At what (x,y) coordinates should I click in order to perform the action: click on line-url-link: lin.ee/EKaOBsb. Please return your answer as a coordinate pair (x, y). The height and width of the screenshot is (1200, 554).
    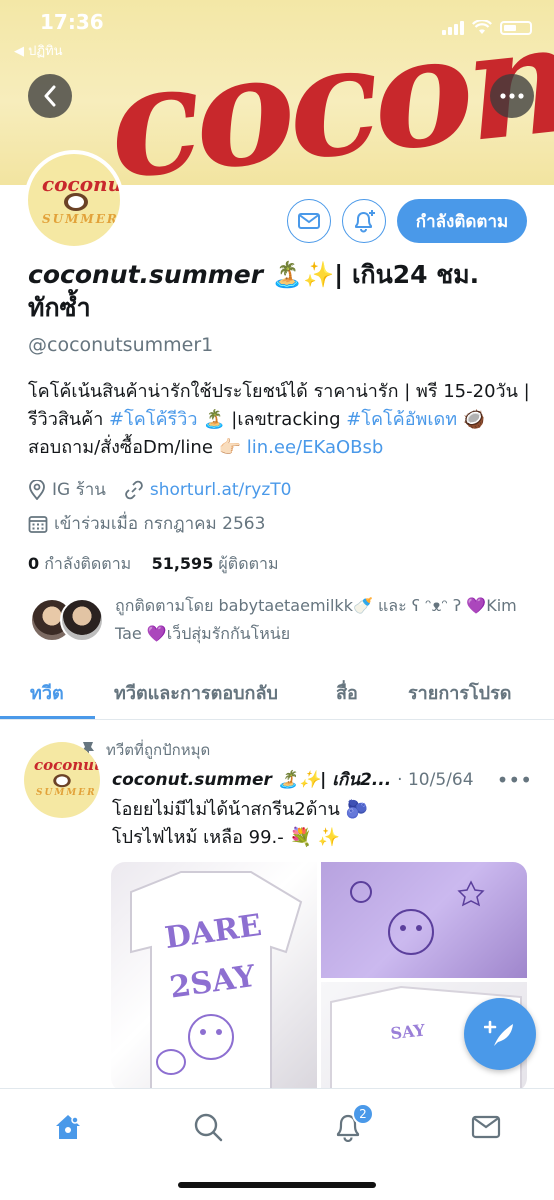
    Looking at the image, I should click on (315, 447).